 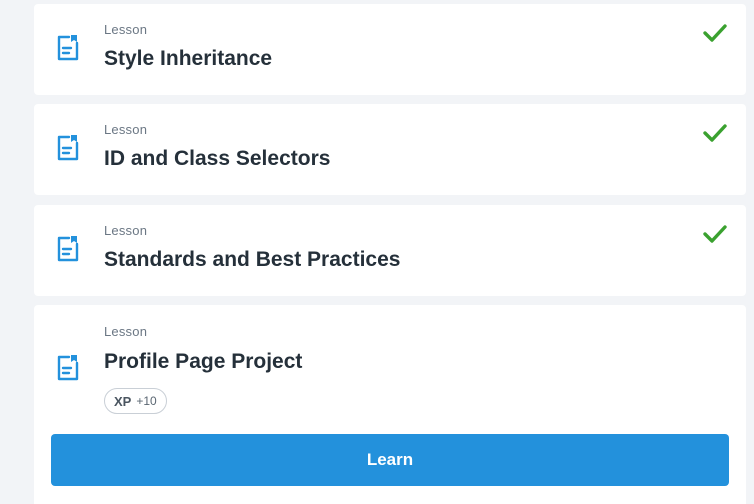 What do you see at coordinates (188, 59) in the screenshot?
I see `lesson-title: Style Inheritance` at bounding box center [188, 59].